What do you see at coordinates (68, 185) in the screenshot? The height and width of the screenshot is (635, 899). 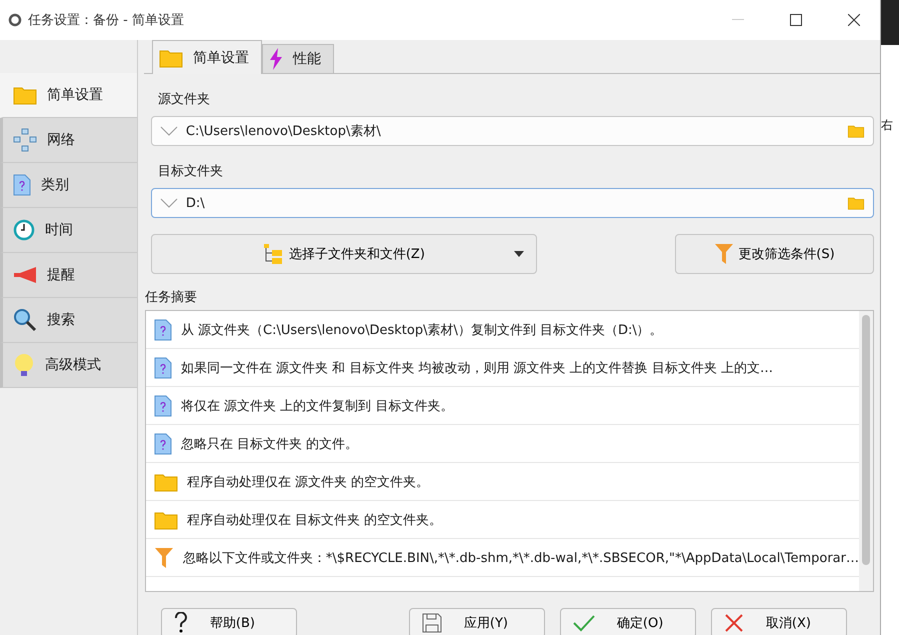 I see `sidebar-item: 类别` at bounding box center [68, 185].